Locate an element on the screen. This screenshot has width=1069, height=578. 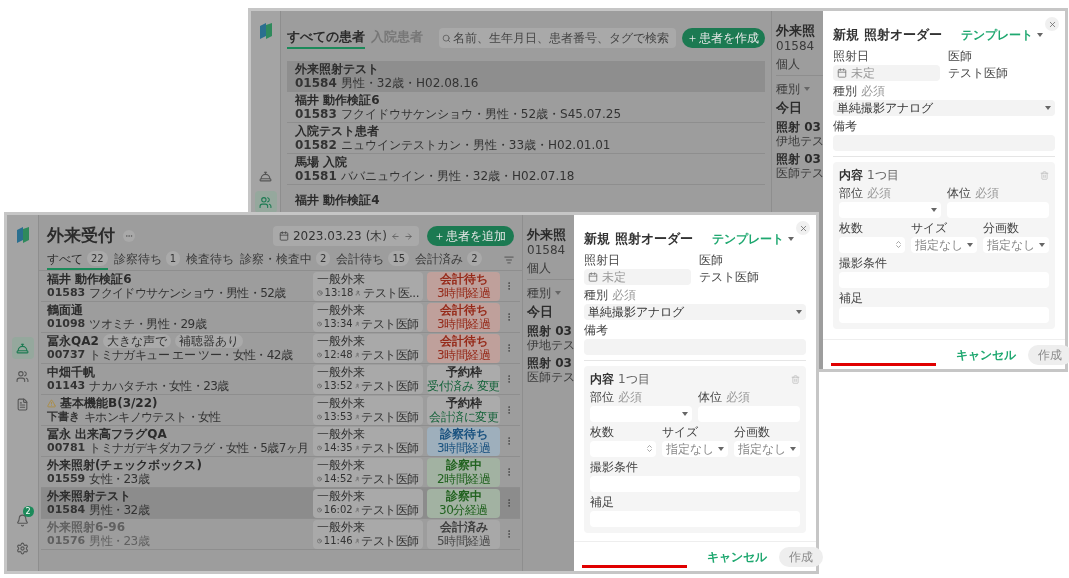
add-patient-button: 患者を追加 is located at coordinates (470, 236).